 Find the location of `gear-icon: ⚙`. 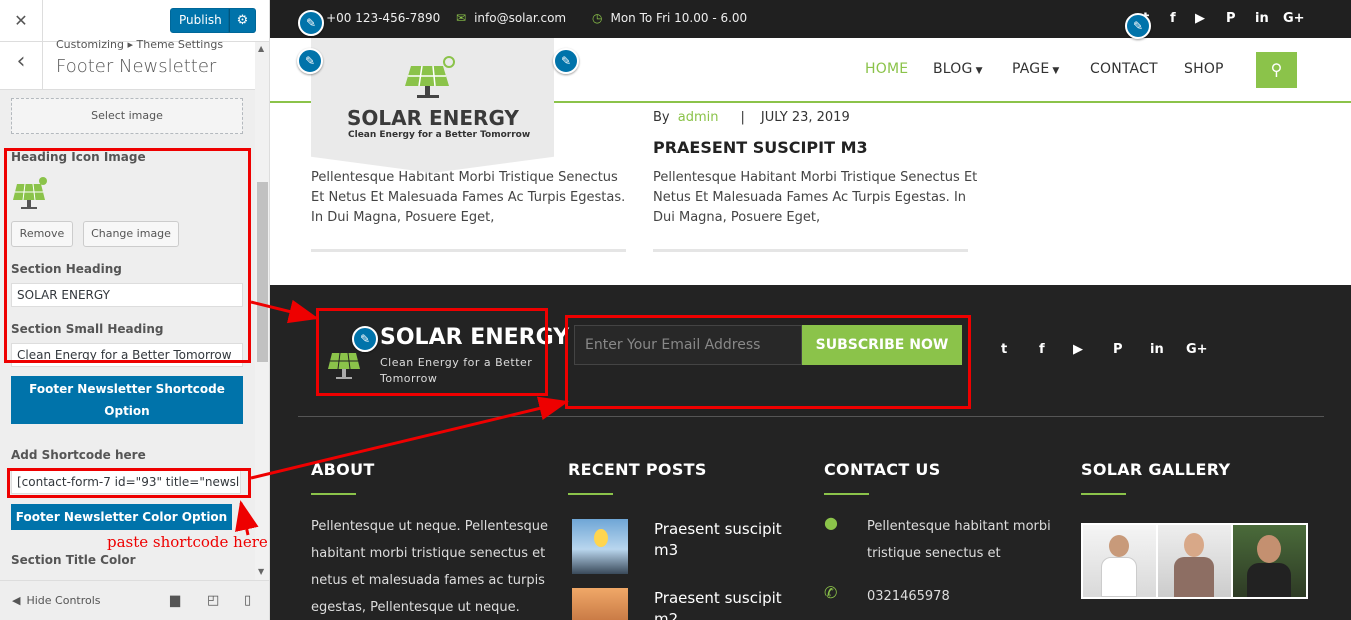

gear-icon: ⚙ is located at coordinates (242, 20).